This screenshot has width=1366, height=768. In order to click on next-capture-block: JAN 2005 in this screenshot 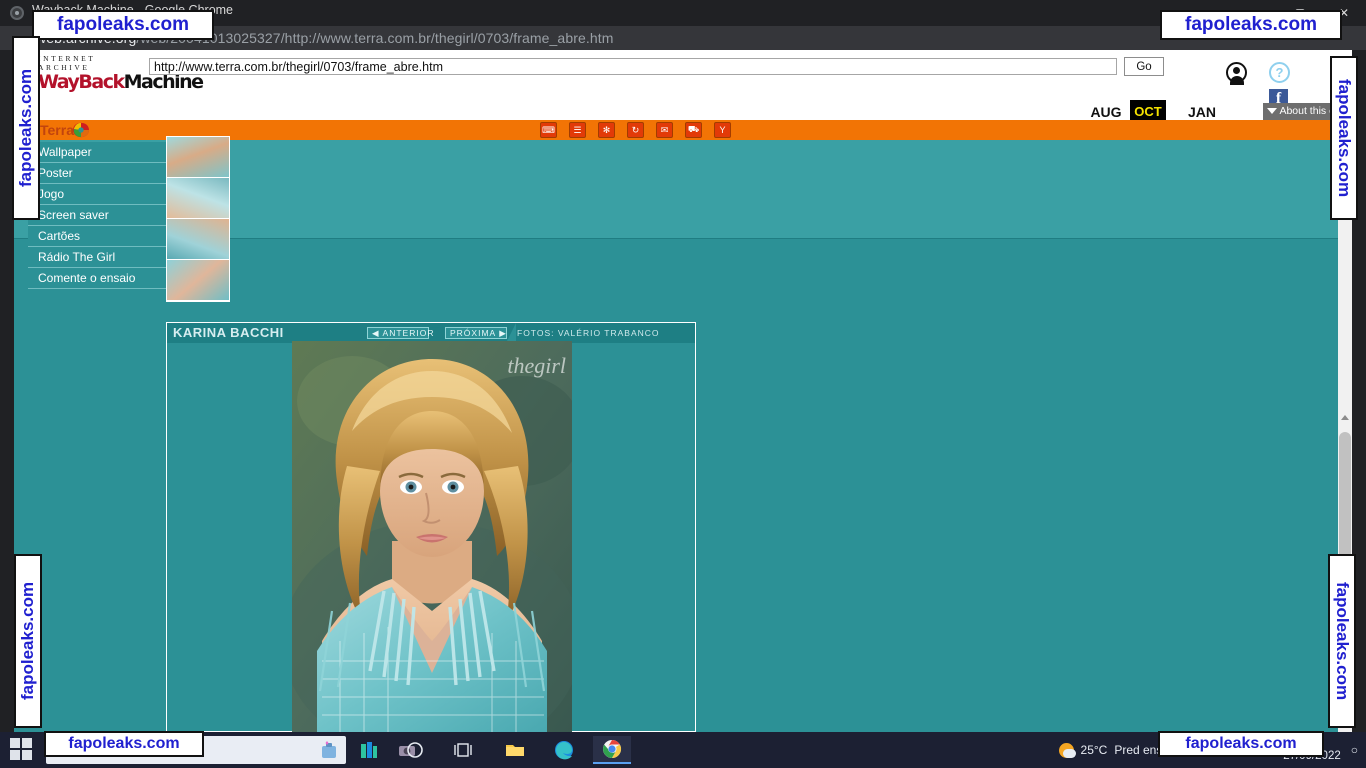, I will do `click(1202, 110)`.